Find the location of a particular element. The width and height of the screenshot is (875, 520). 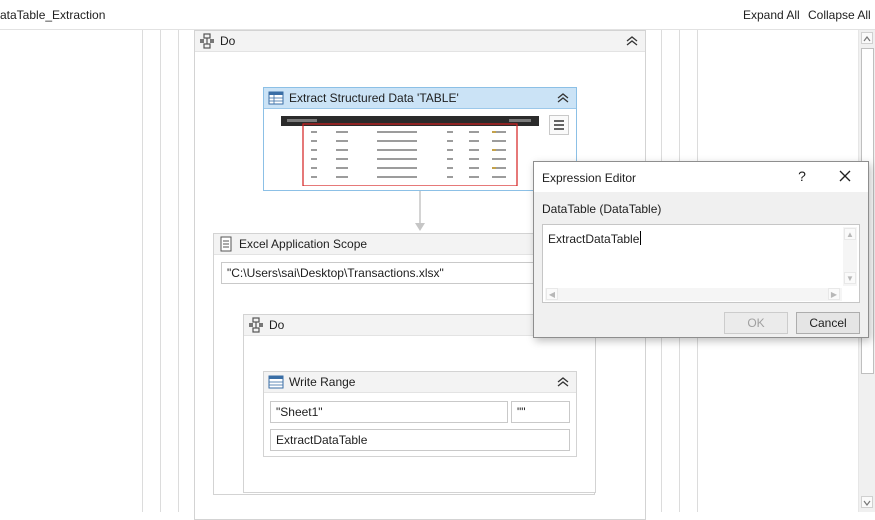

dialog-titlebar: Expression Editor ? is located at coordinates (701, 177).